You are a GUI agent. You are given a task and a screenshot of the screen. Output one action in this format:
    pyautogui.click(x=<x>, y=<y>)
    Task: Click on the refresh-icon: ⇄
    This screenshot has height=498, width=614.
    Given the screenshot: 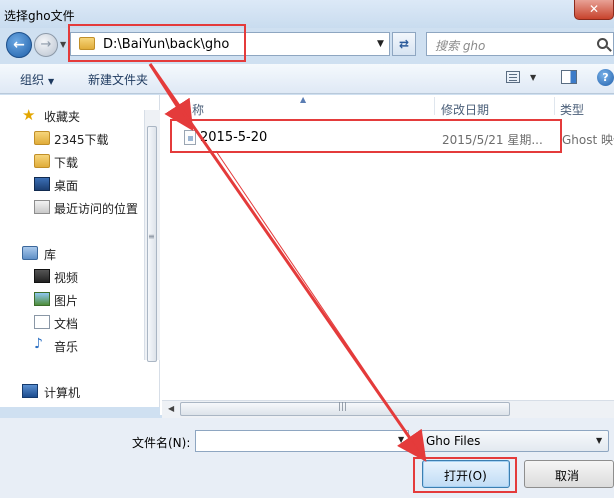 What is the action you would take?
    pyautogui.click(x=404, y=44)
    